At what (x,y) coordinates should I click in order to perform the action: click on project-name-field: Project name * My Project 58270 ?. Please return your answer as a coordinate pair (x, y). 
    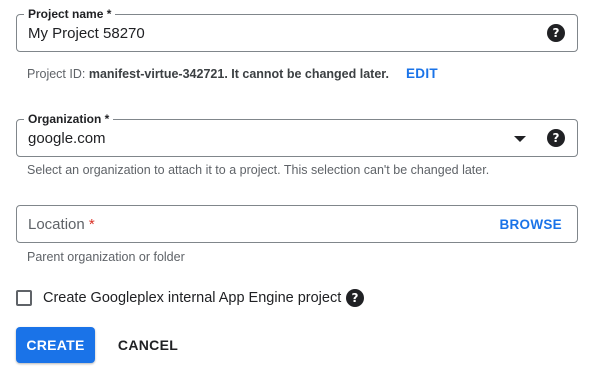
    Looking at the image, I should click on (297, 29).